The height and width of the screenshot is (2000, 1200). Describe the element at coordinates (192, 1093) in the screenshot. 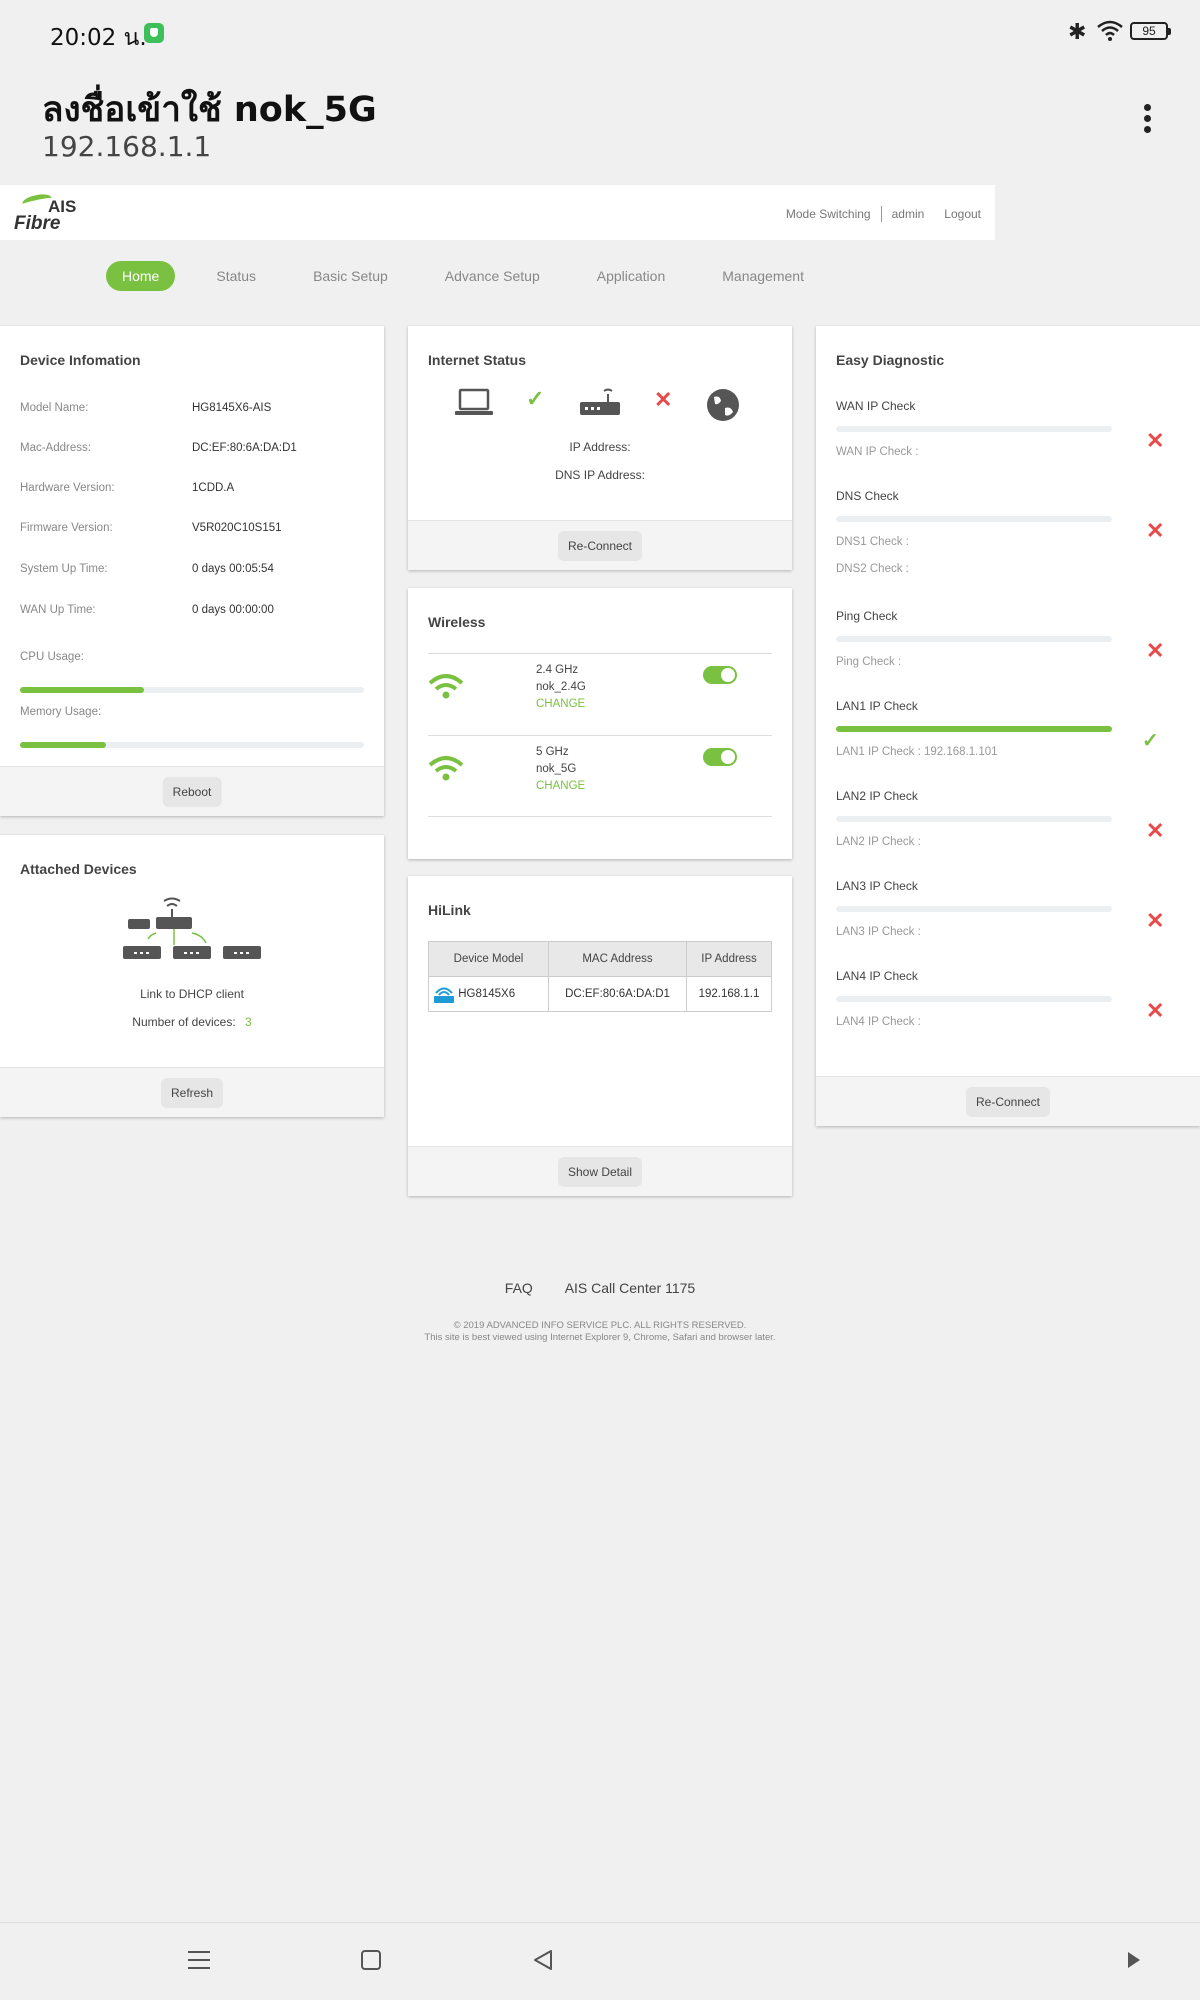

I see `refresh-button: Refresh` at that location.